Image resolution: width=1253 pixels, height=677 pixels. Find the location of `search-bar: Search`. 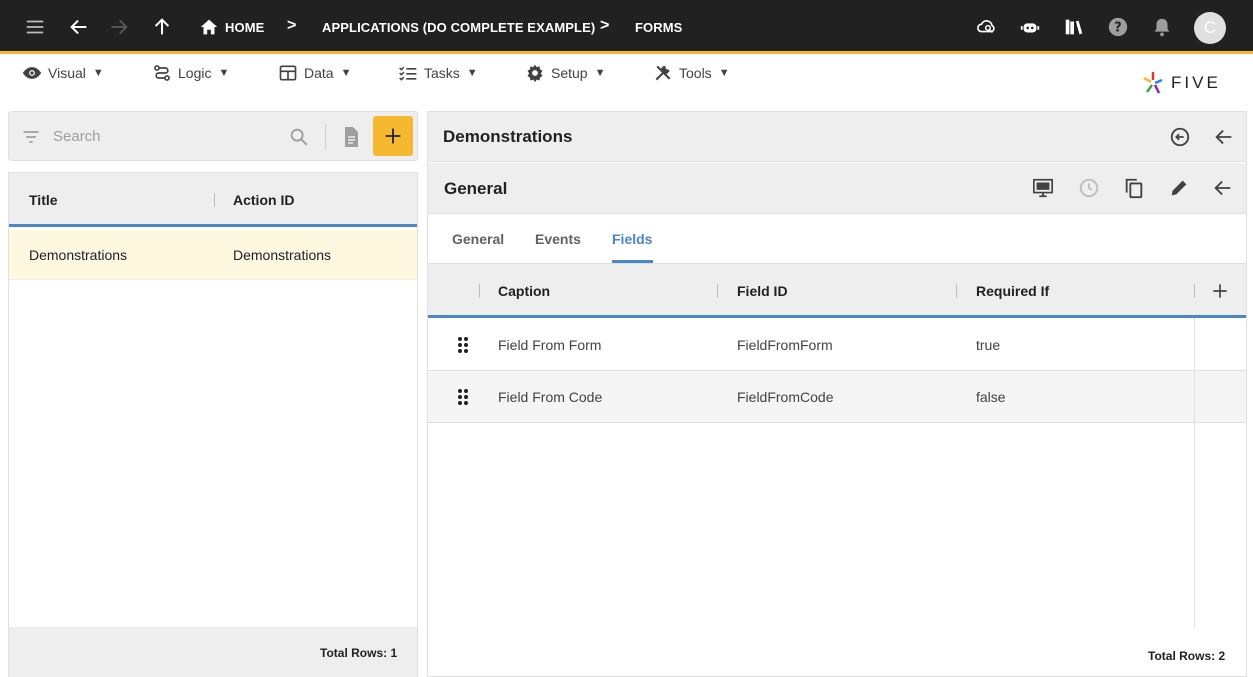

search-bar: Search is located at coordinates (213, 136).